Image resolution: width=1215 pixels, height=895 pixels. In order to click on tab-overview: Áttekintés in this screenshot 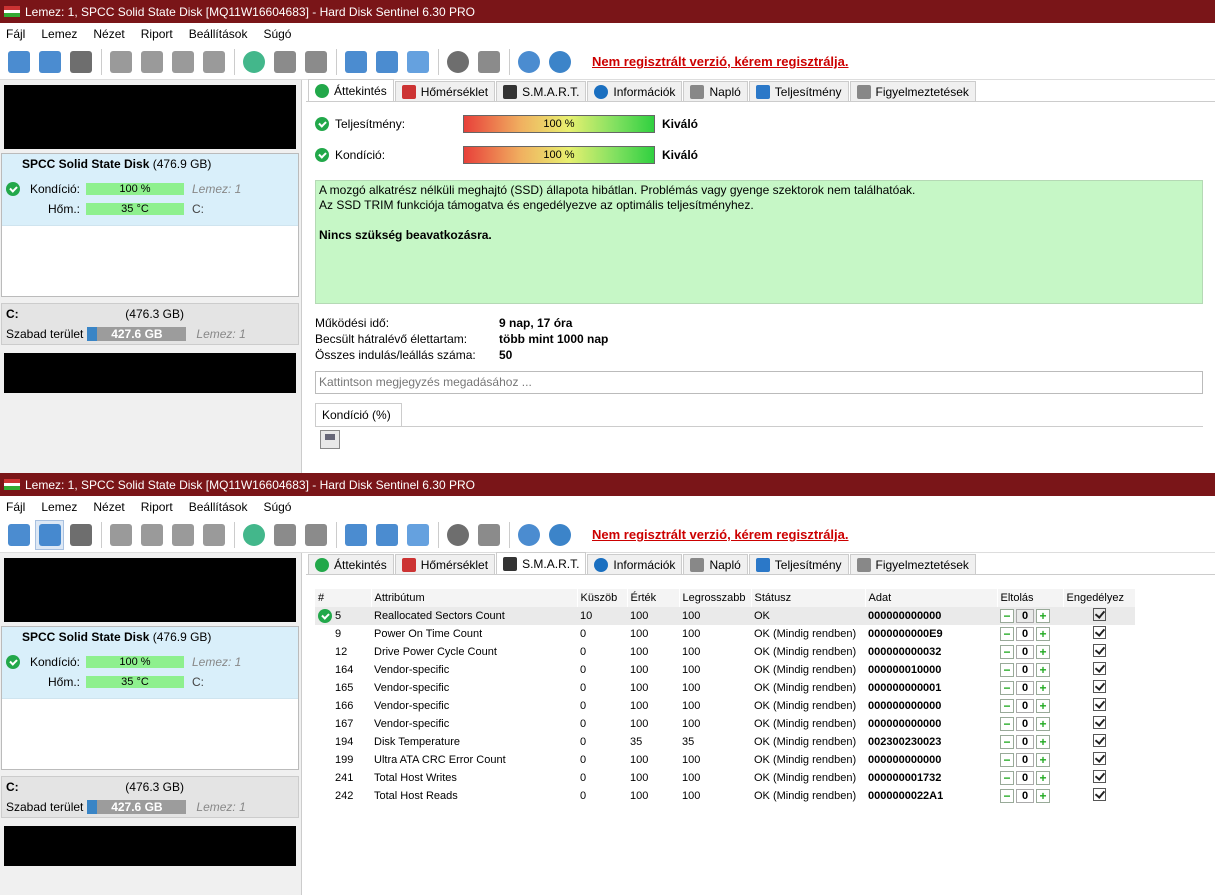, I will do `click(351, 564)`.